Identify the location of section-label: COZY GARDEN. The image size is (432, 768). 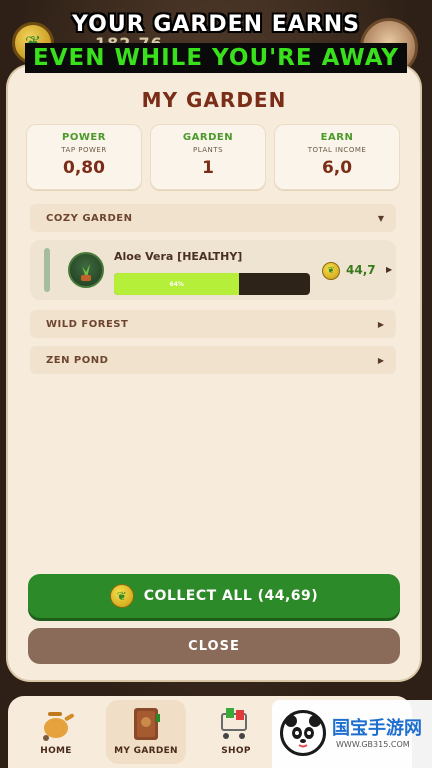
(89, 218).